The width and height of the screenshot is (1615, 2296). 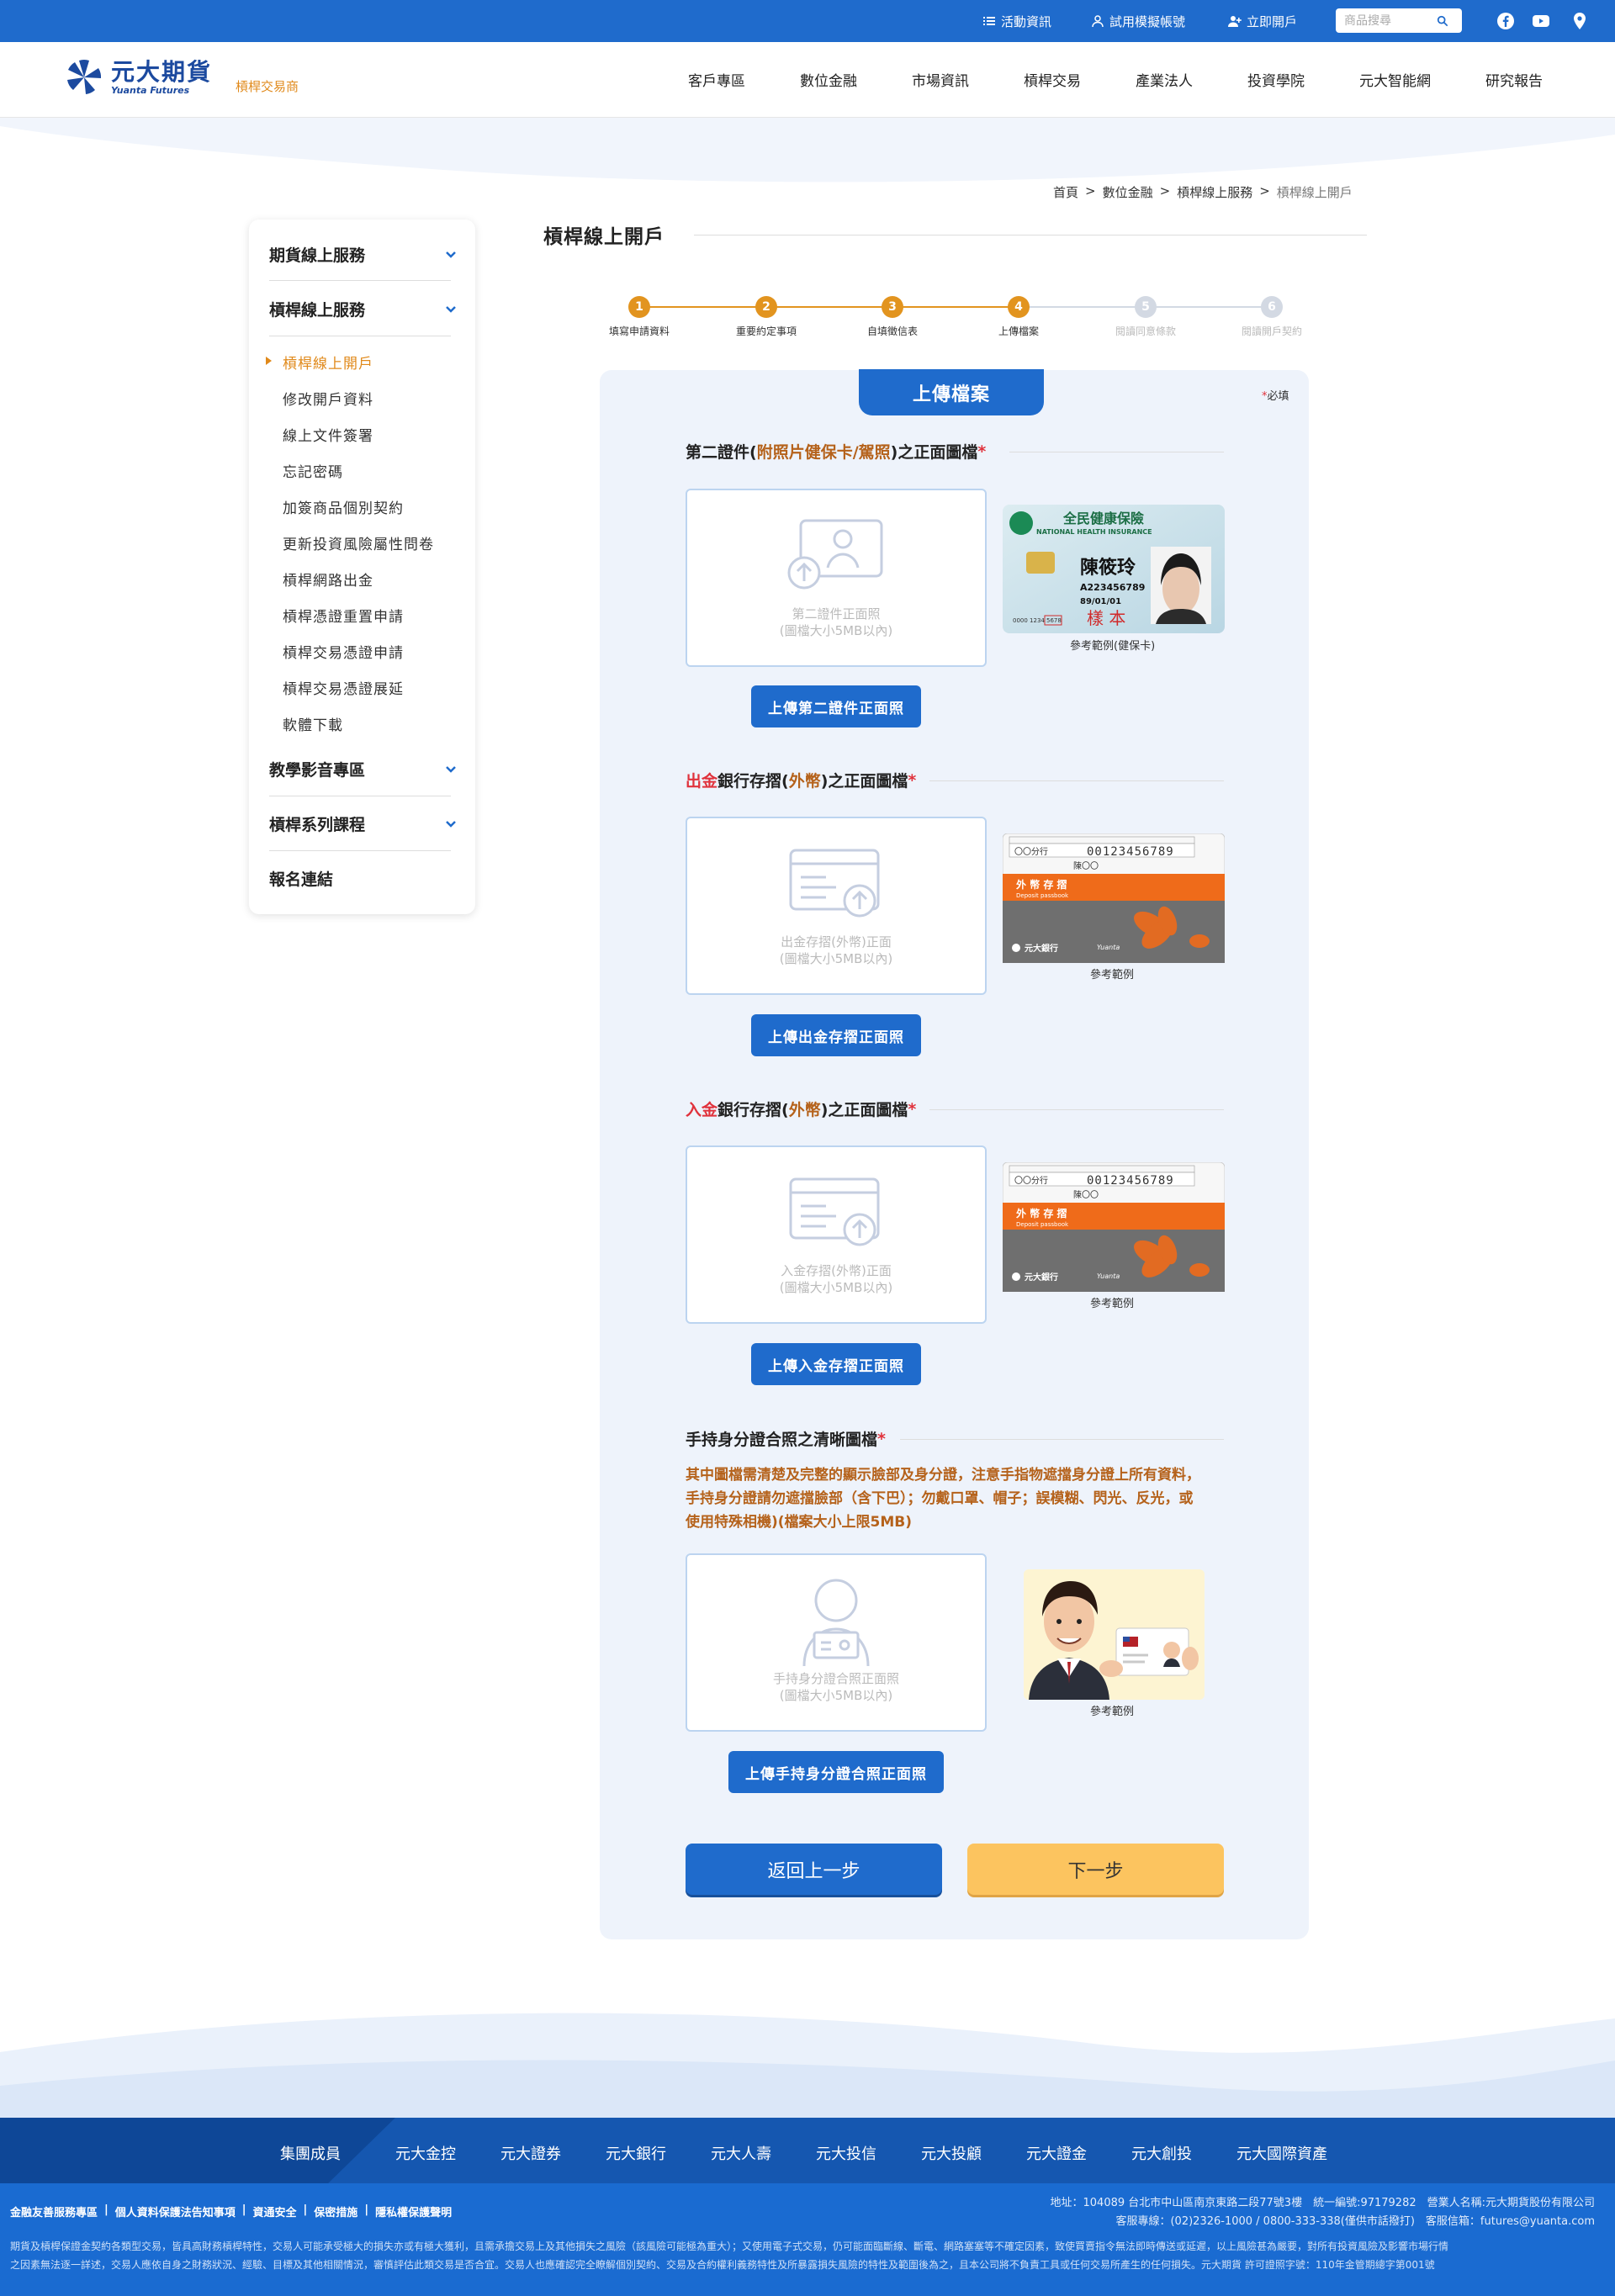 What do you see at coordinates (836, 1035) in the screenshot?
I see `upload-withdraw-passbook-button: 上傳出金存摺正面照` at bounding box center [836, 1035].